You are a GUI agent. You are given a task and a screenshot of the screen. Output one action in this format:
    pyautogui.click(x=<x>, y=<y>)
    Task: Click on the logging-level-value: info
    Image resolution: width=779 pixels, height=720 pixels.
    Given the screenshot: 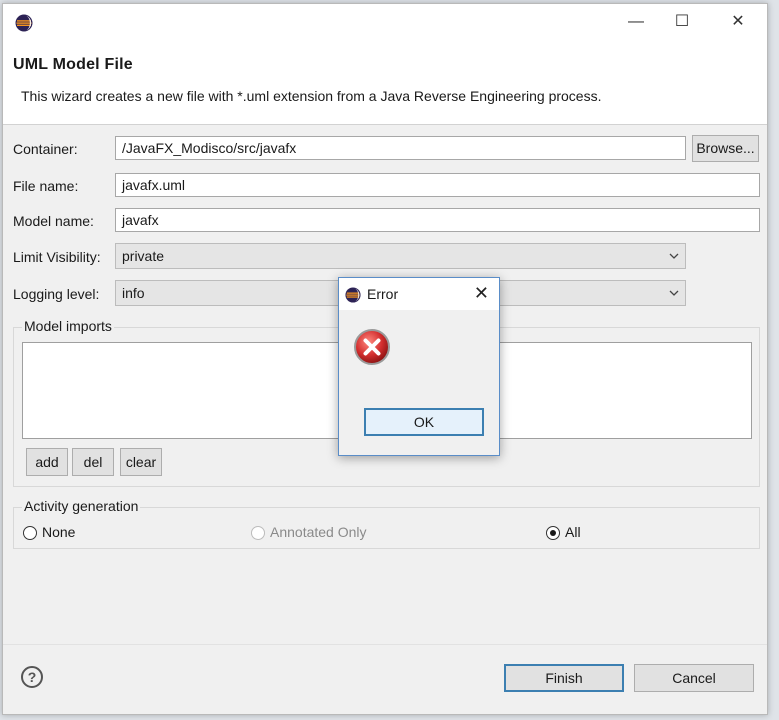 What is the action you would take?
    pyautogui.click(x=133, y=293)
    